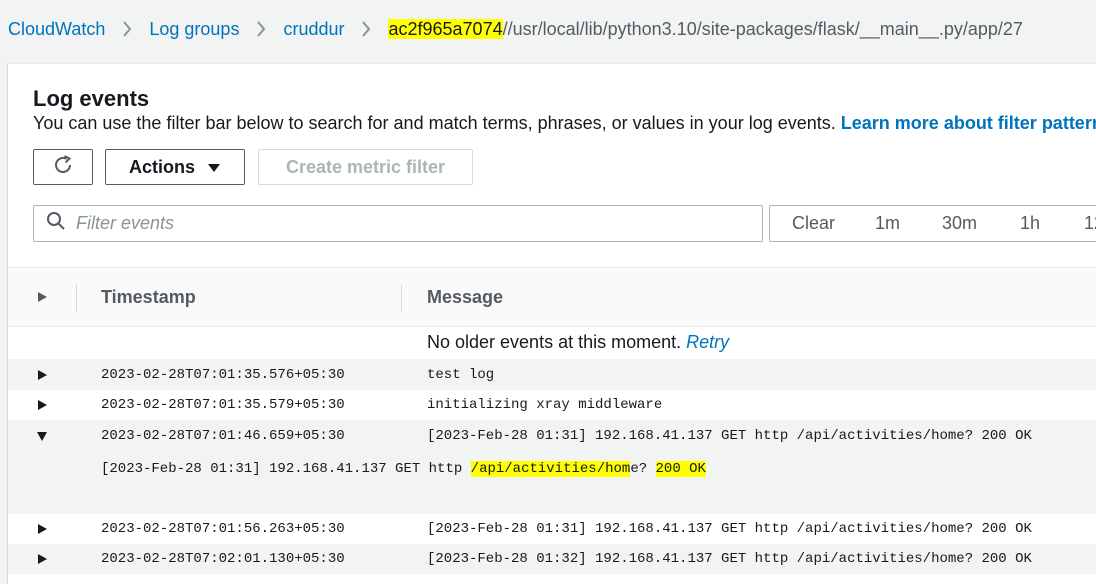 This screenshot has height=584, width=1096. I want to click on highlighted-container-id: ac2f965a7074, so click(445, 28).